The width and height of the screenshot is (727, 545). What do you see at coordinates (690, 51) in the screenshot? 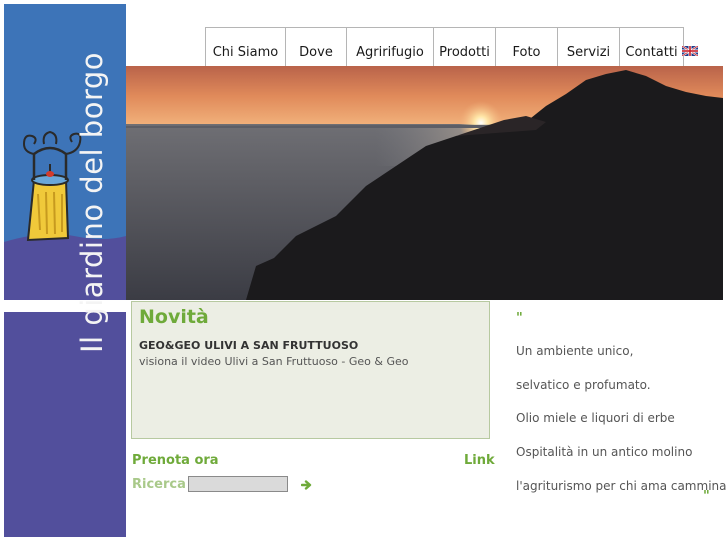
I see `uk-flag-icon` at bounding box center [690, 51].